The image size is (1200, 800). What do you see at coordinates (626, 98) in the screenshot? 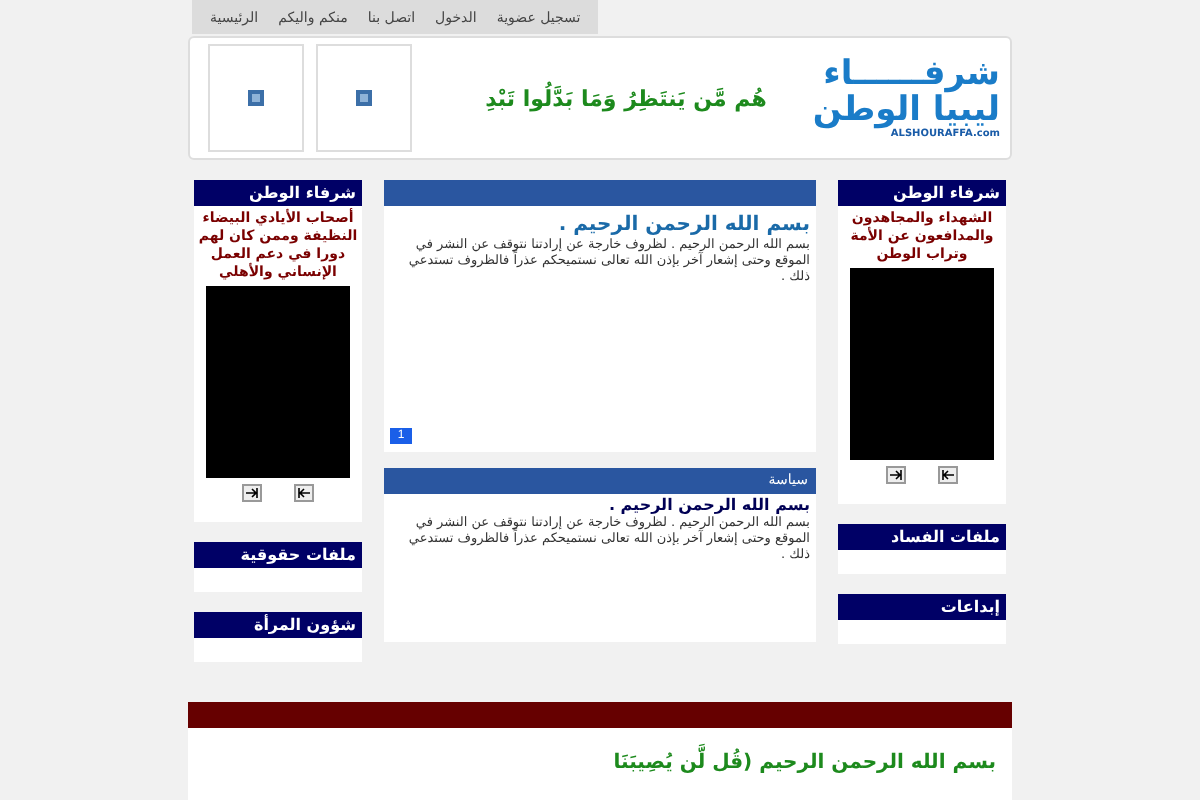
I see `verse-text: هُم مَّن يَنتَظِرُ وَمَا بَدَّلُوا تَبْدِ` at bounding box center [626, 98].